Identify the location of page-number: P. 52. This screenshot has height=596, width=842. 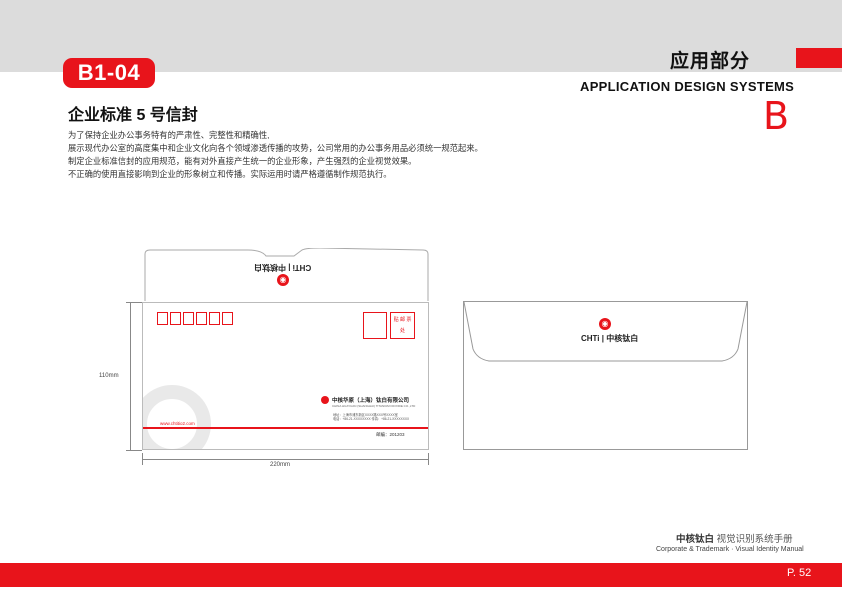
(799, 573).